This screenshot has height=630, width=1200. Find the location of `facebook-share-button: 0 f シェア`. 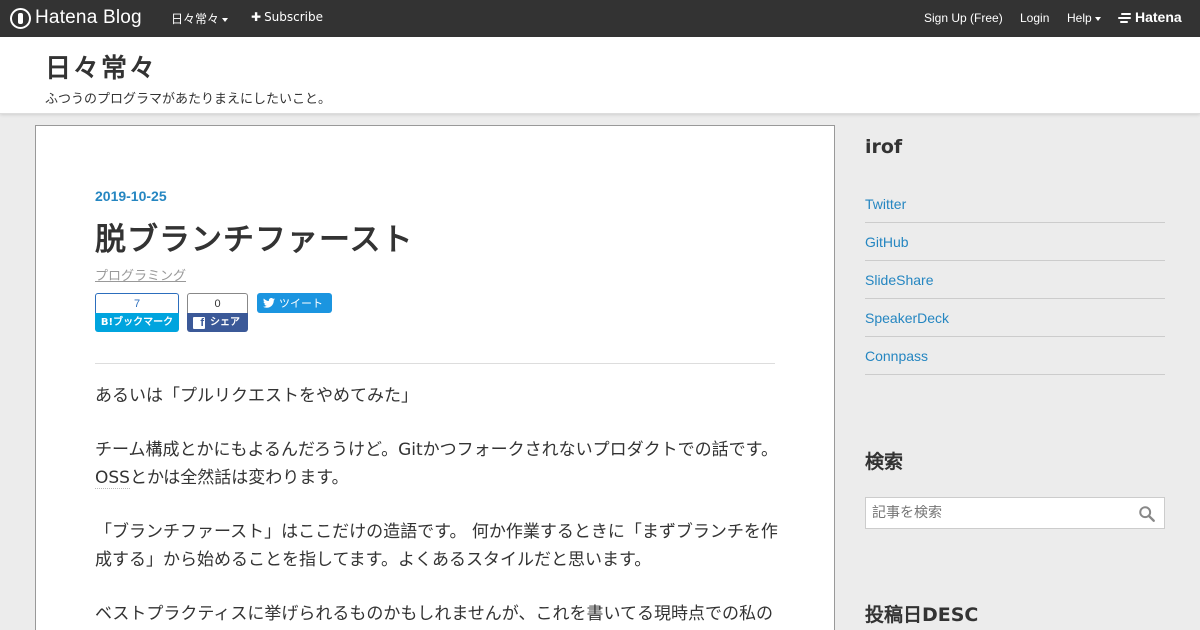

facebook-share-button: 0 f シェア is located at coordinates (217, 313).